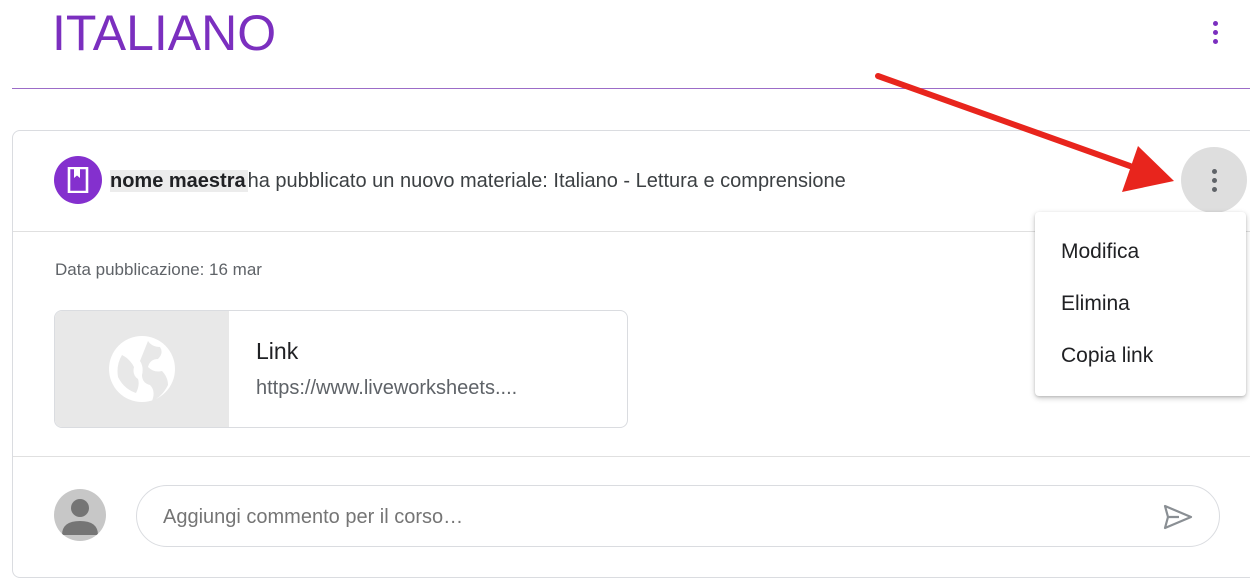 This screenshot has height=578, width=1250. What do you see at coordinates (142, 369) in the screenshot?
I see `globe-icon` at bounding box center [142, 369].